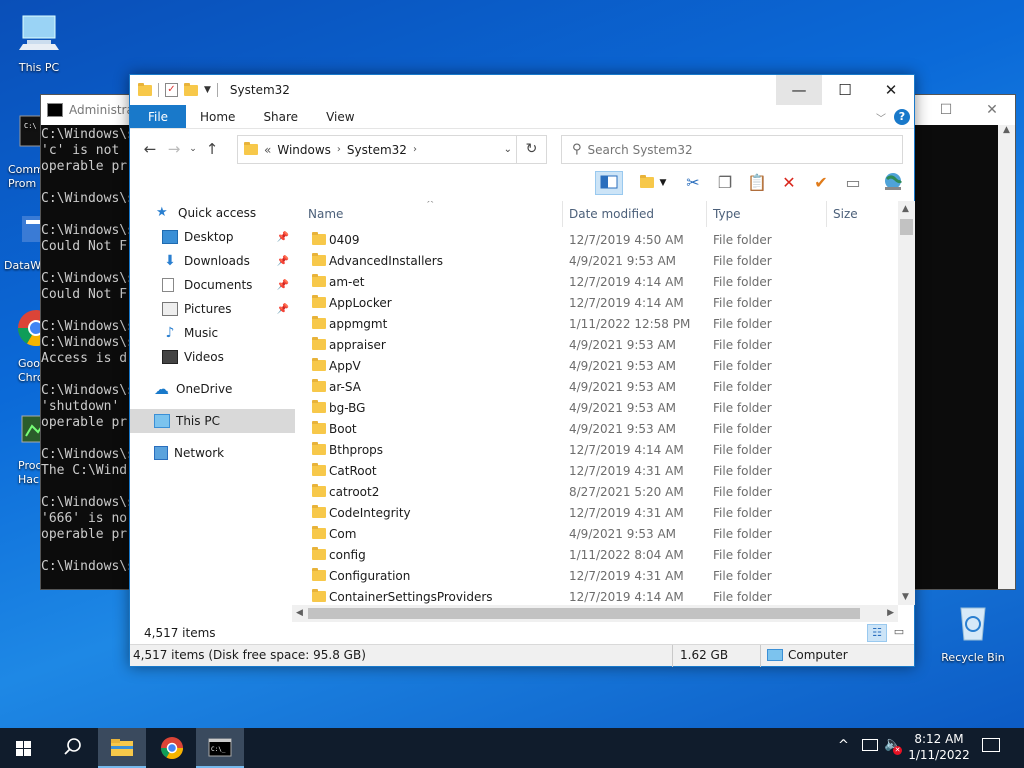  What do you see at coordinates (845, 214) in the screenshot?
I see `column-header-size: Size` at bounding box center [845, 214].